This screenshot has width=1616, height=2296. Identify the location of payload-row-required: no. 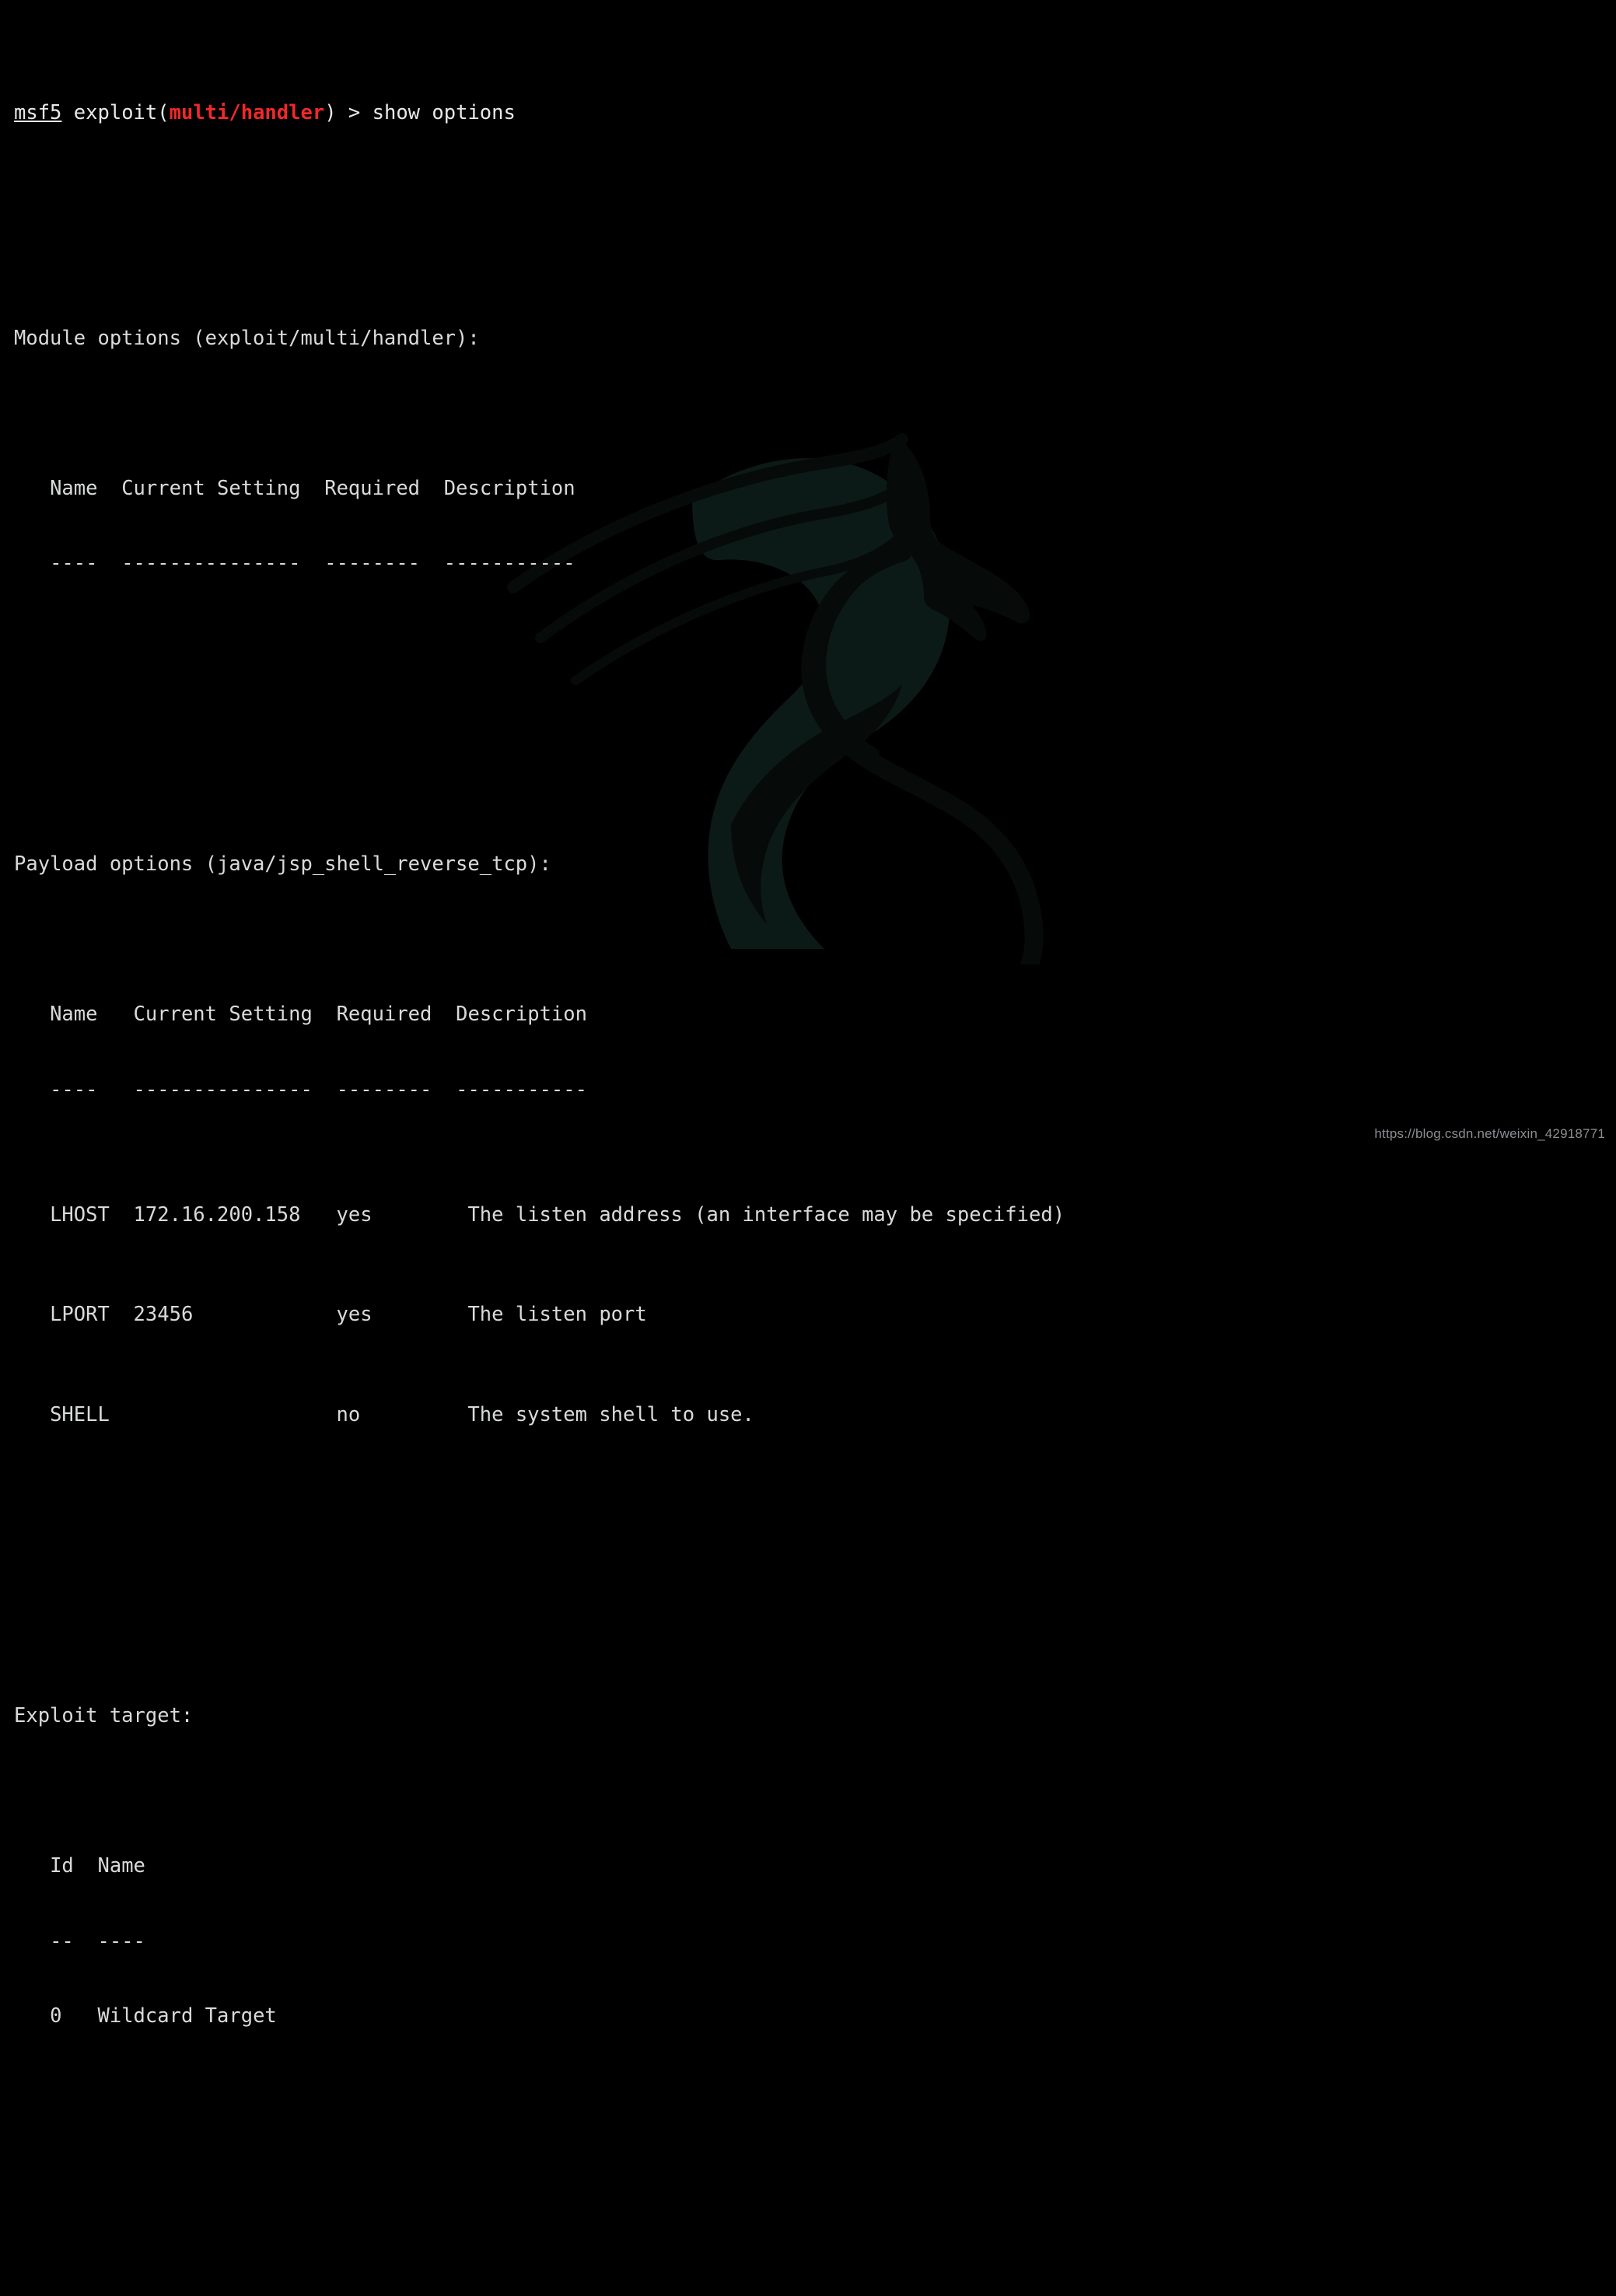
(348, 1415).